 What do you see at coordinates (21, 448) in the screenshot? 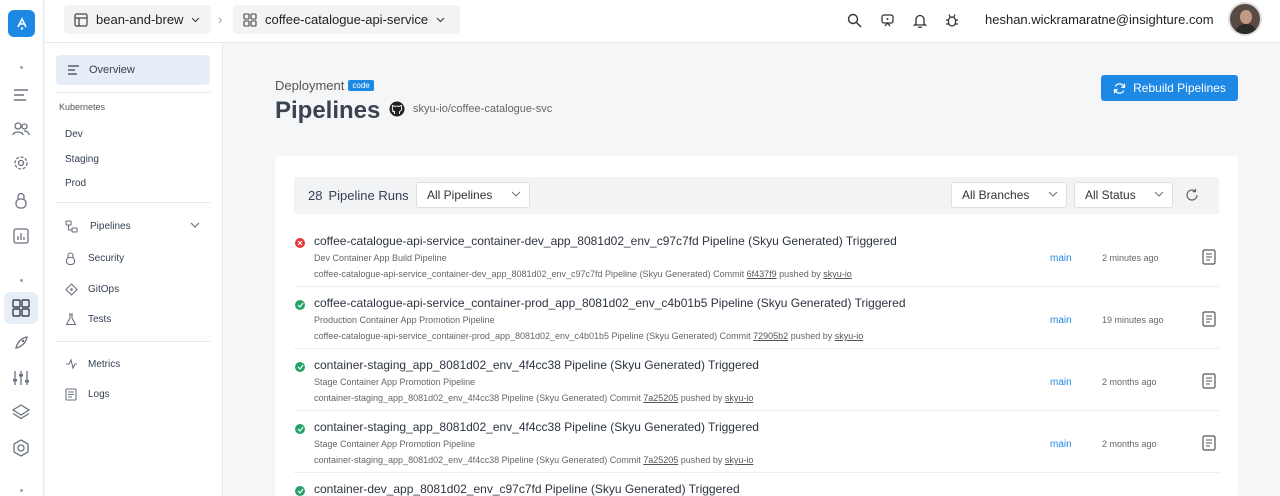
I see `helm-icon` at bounding box center [21, 448].